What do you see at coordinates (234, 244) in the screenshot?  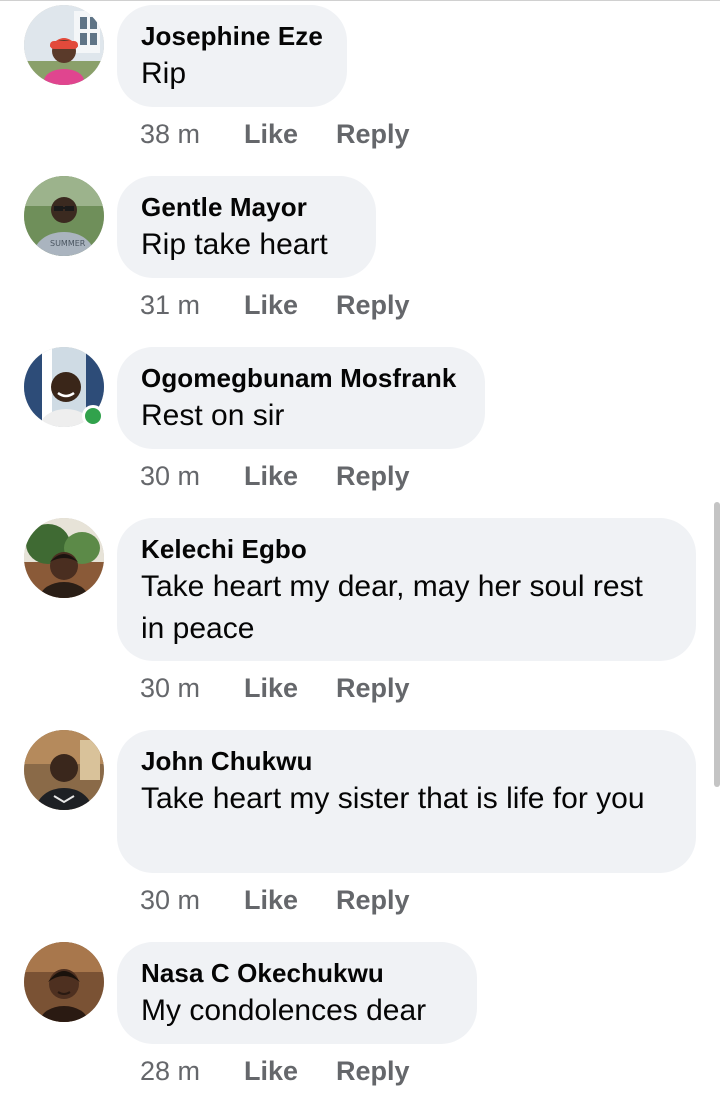 I see `comment-text: Rip take heart` at bounding box center [234, 244].